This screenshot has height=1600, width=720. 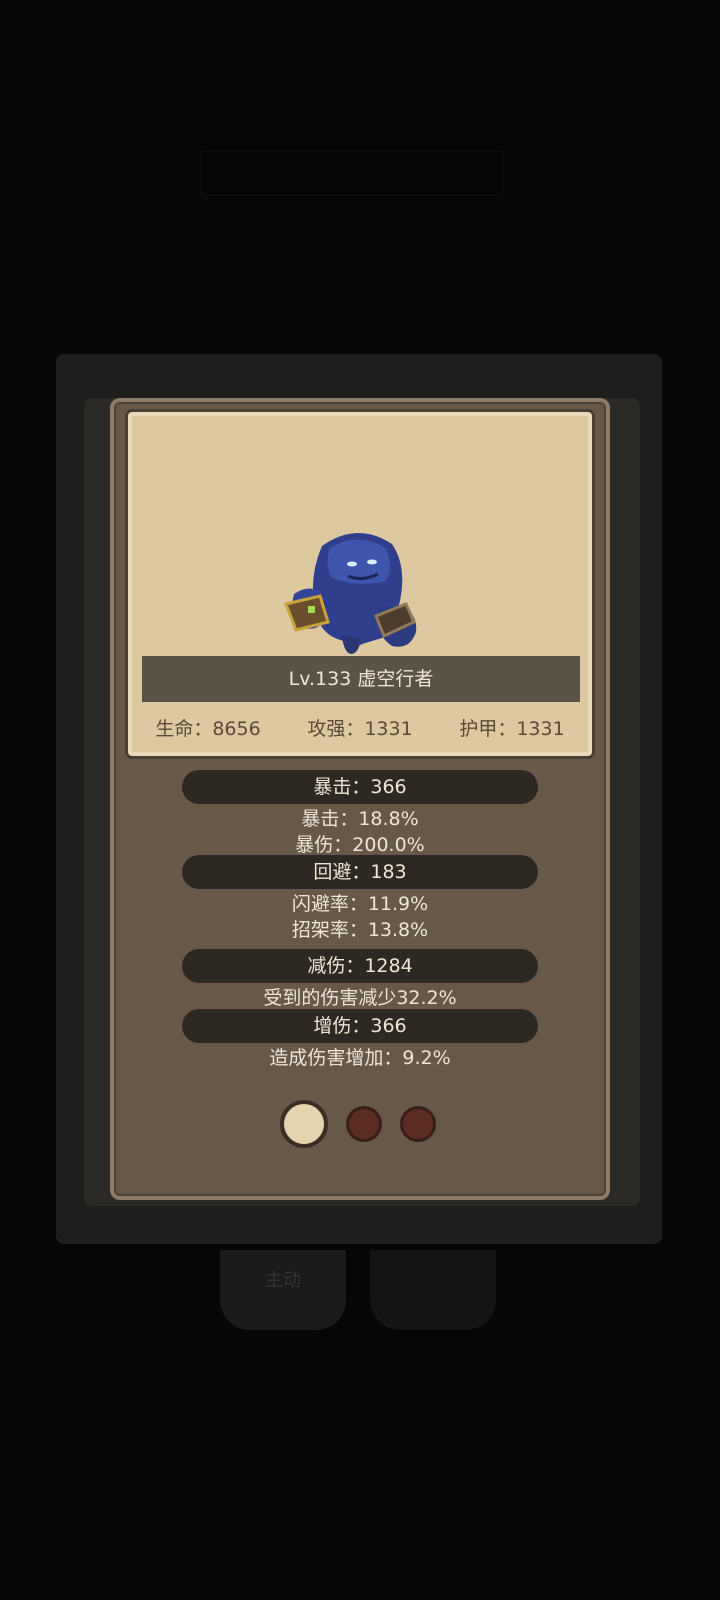 I want to click on damage-increase-line: 造成伤害增加：9.2%, so click(x=360, y=1058).